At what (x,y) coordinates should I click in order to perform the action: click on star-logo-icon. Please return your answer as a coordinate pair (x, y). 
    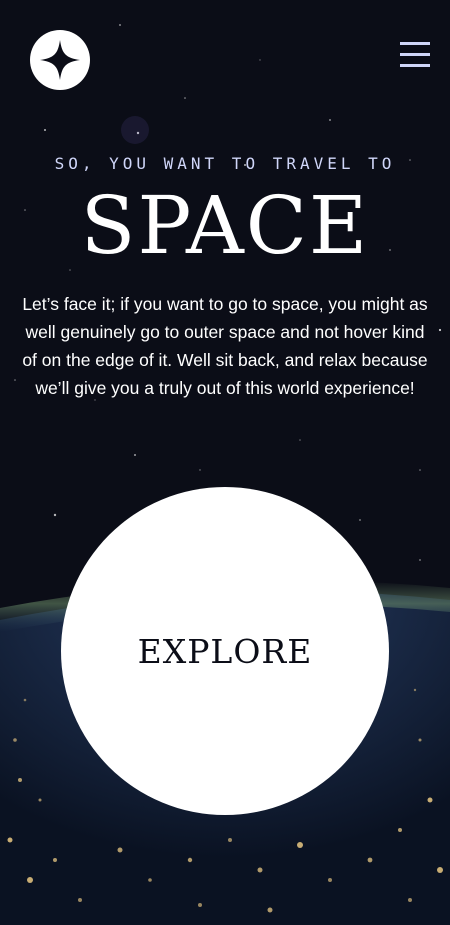
    Looking at the image, I should click on (60, 60).